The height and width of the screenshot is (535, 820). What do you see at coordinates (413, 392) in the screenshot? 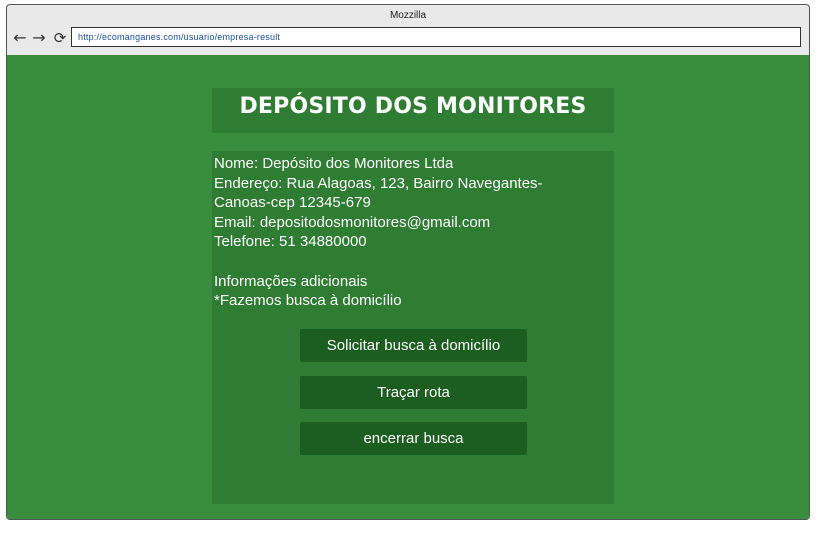
I see `trace-route-button: Traçar rota` at bounding box center [413, 392].